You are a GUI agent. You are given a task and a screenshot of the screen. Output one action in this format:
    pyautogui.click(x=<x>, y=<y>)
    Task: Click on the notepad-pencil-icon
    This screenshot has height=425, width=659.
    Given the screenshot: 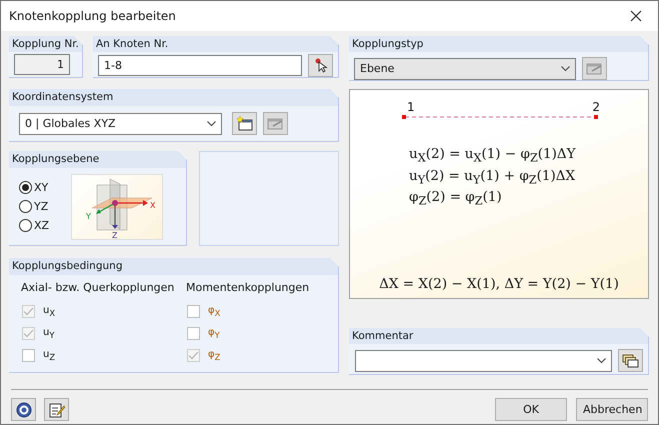 What is the action you would take?
    pyautogui.click(x=56, y=410)
    